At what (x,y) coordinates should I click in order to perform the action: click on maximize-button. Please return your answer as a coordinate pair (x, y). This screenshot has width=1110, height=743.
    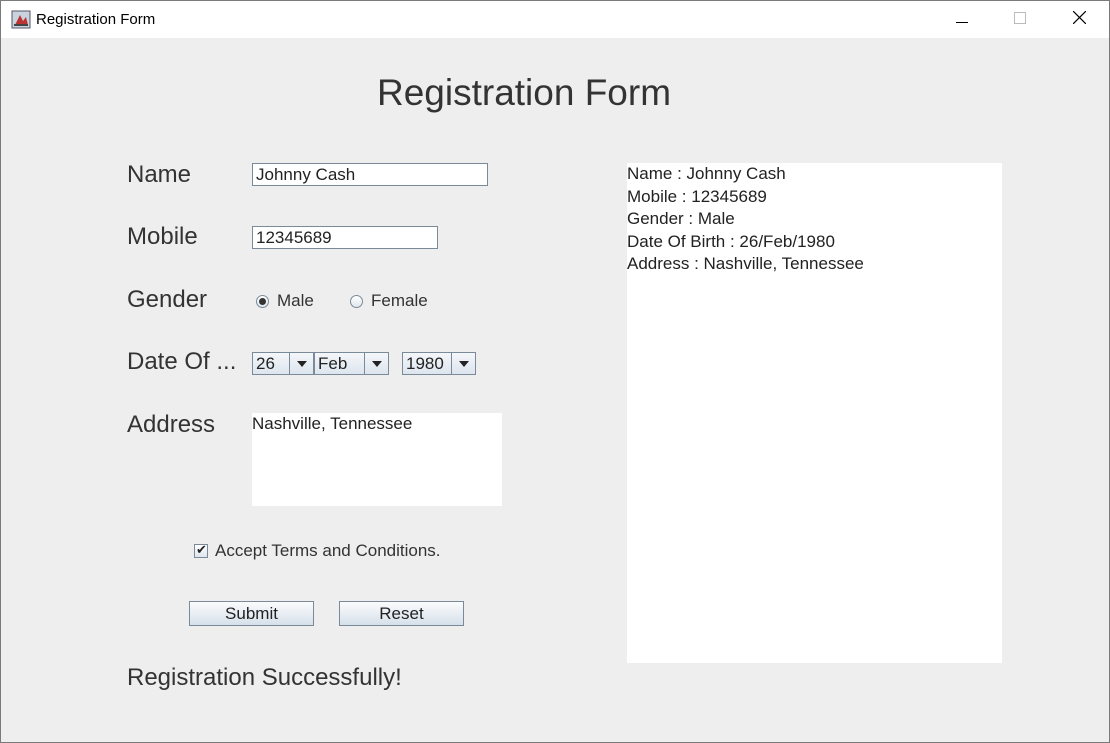
    Looking at the image, I should click on (1020, 19).